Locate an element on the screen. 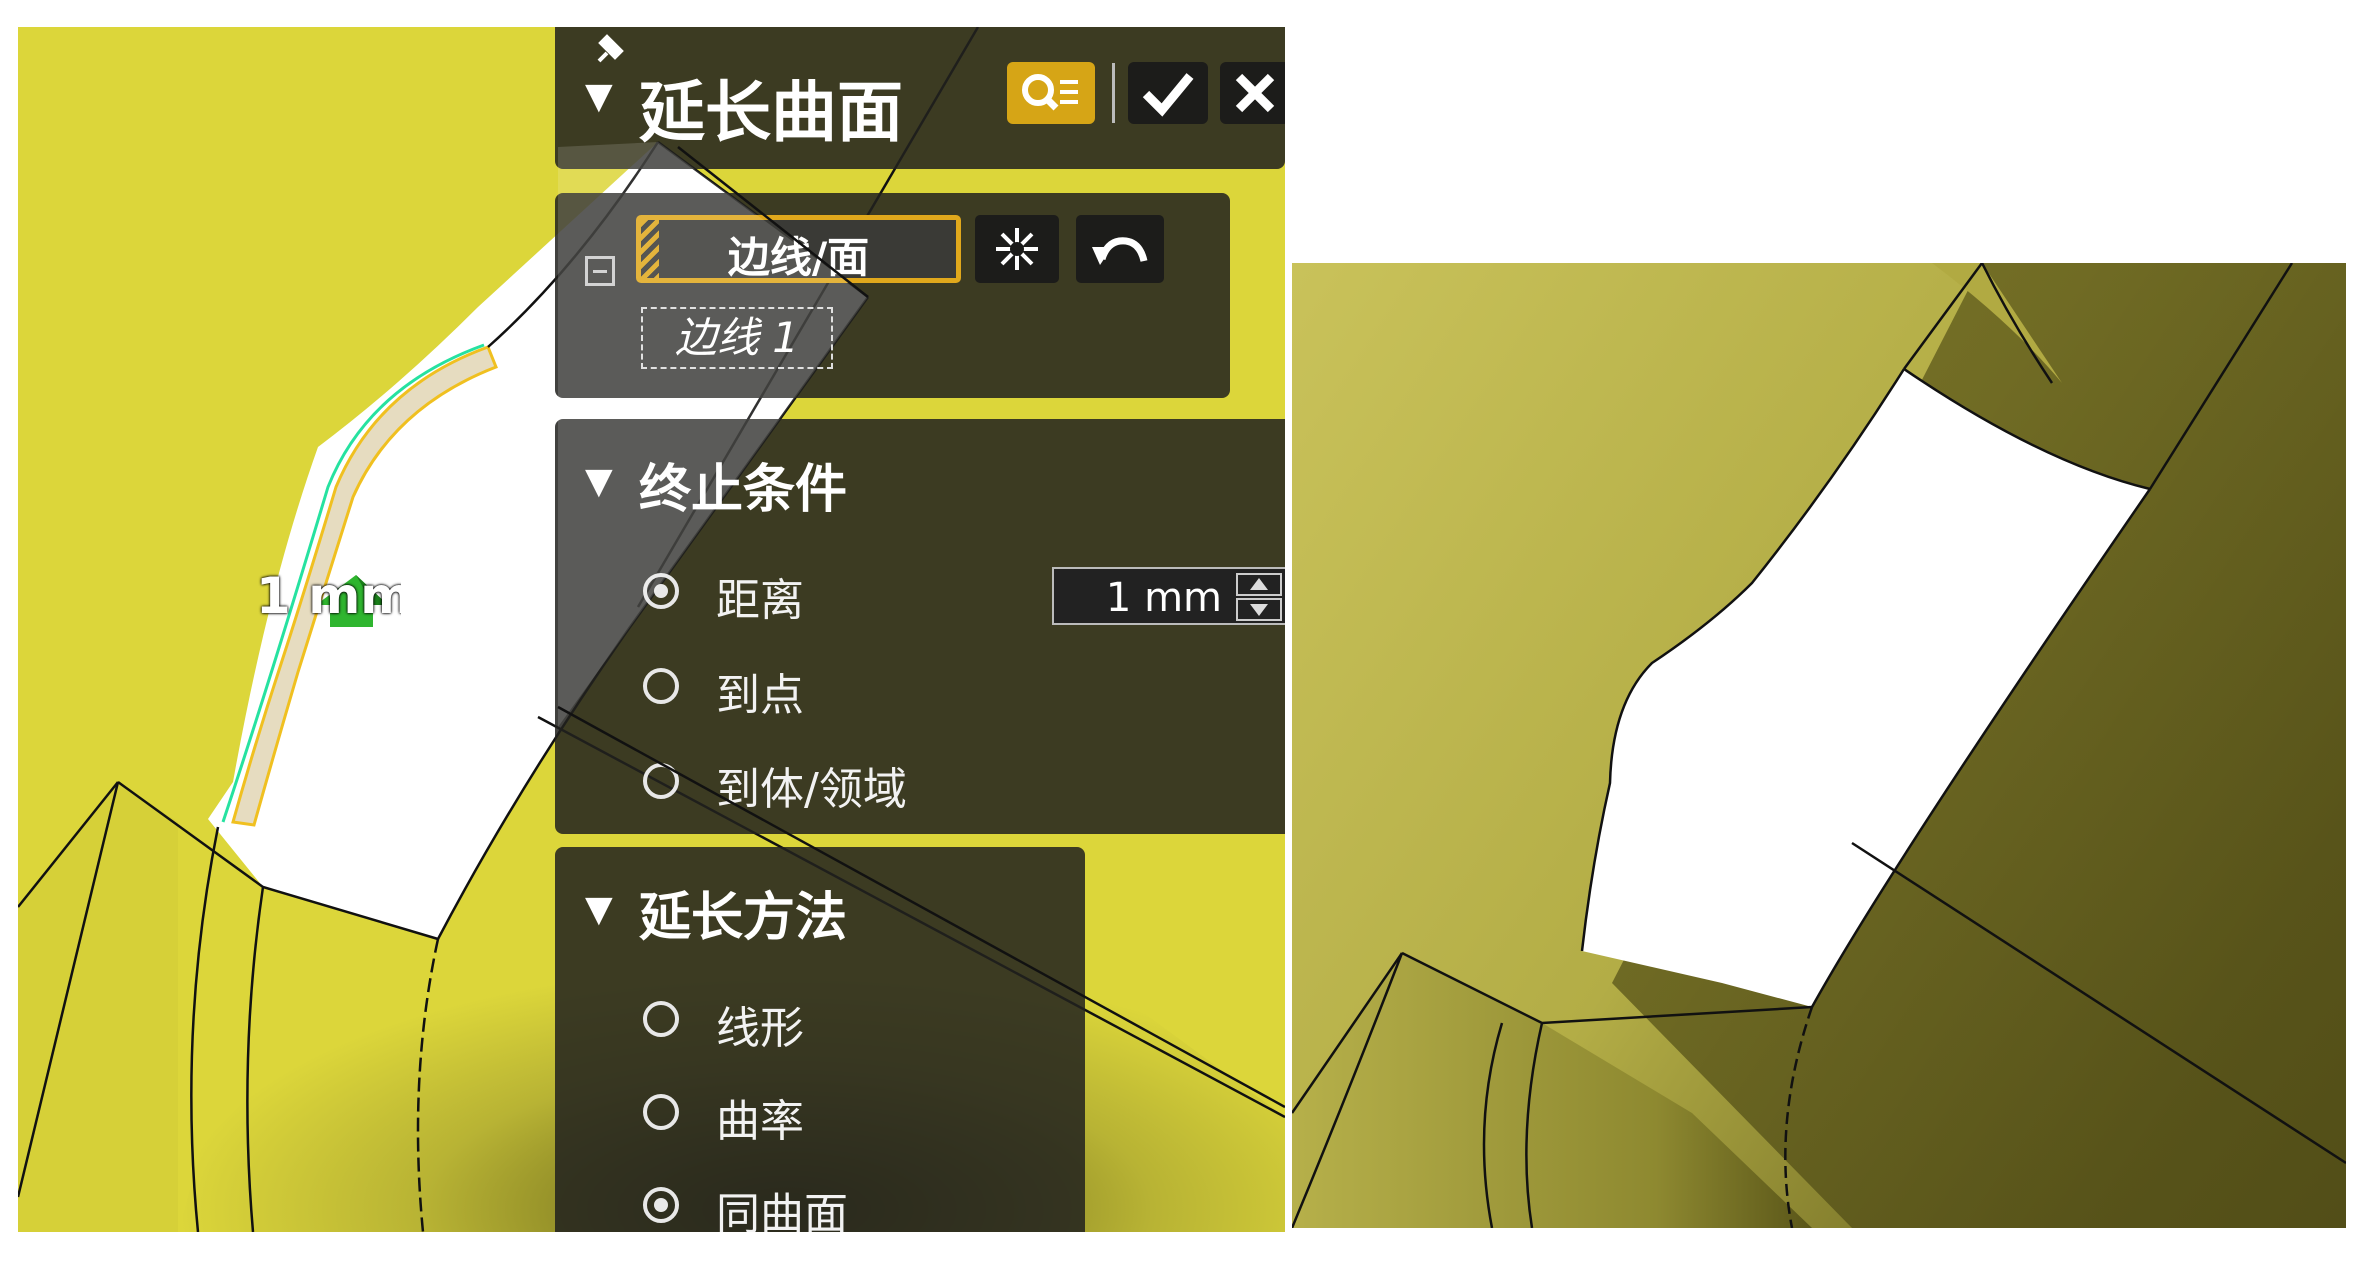  spinner-up-icon is located at coordinates (1259, 584).